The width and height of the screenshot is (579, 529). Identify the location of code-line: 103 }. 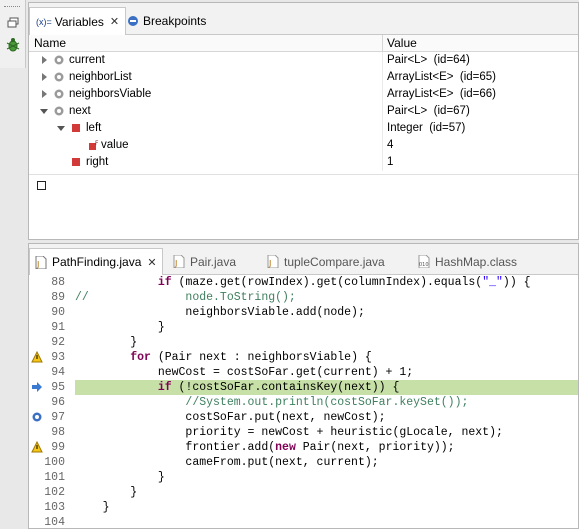
(303, 507).